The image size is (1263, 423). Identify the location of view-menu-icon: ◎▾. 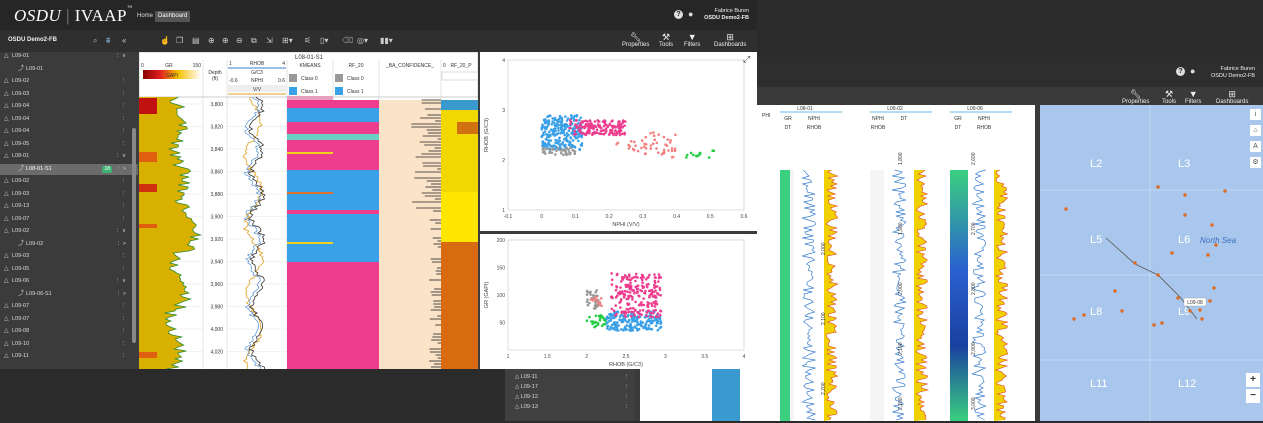
(362, 40).